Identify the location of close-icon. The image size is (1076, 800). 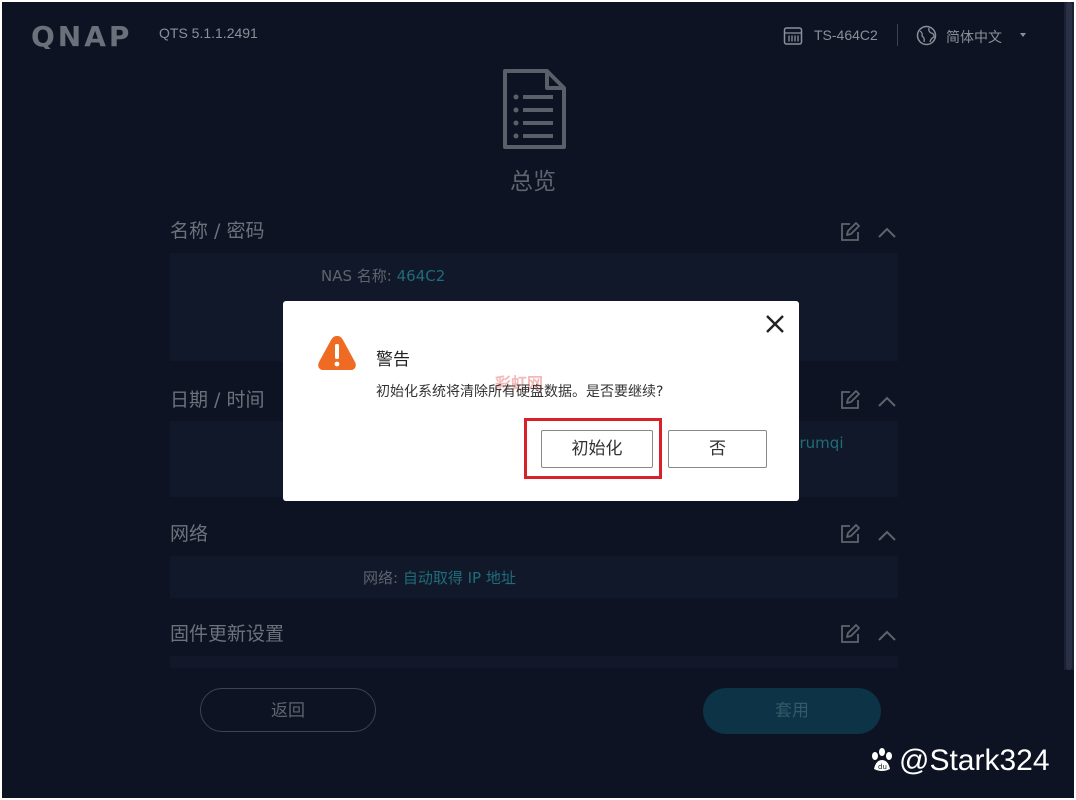
(775, 324).